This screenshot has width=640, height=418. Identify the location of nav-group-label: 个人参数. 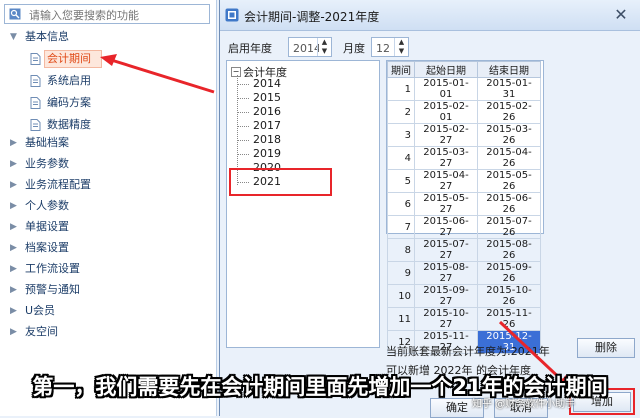
(47, 205).